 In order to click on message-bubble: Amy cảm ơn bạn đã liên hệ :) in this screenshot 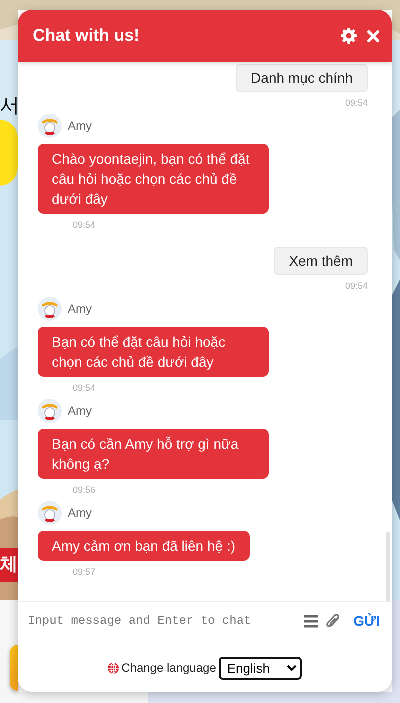, I will do `click(144, 546)`.